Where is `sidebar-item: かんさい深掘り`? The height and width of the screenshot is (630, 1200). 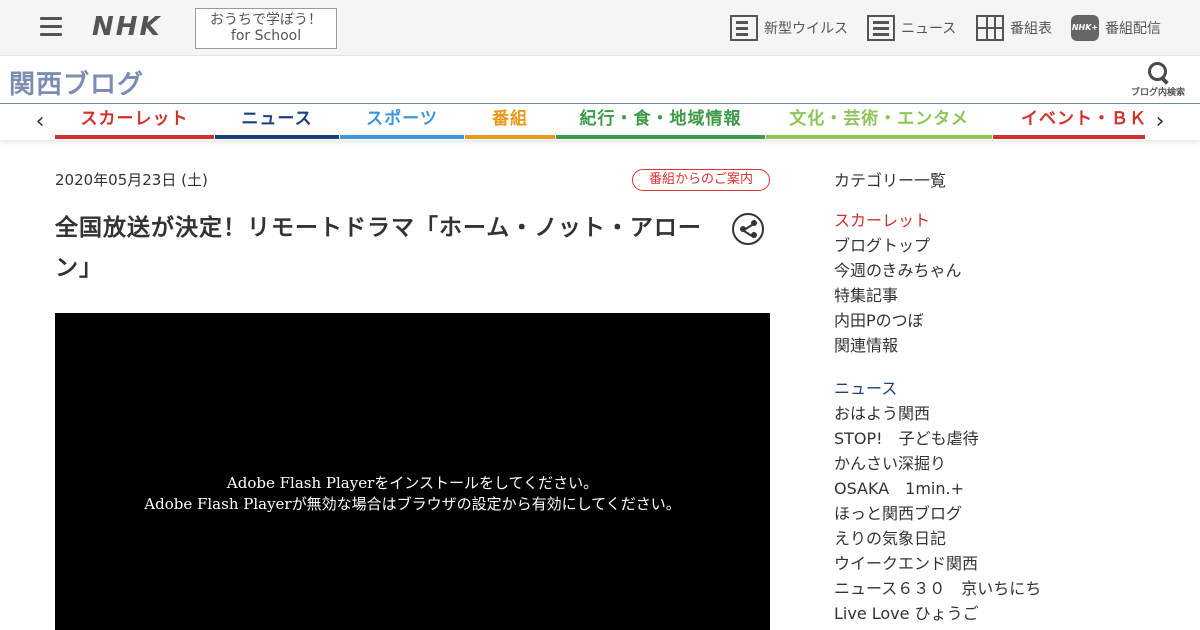 sidebar-item: かんさい深掘り is located at coordinates (1004, 463).